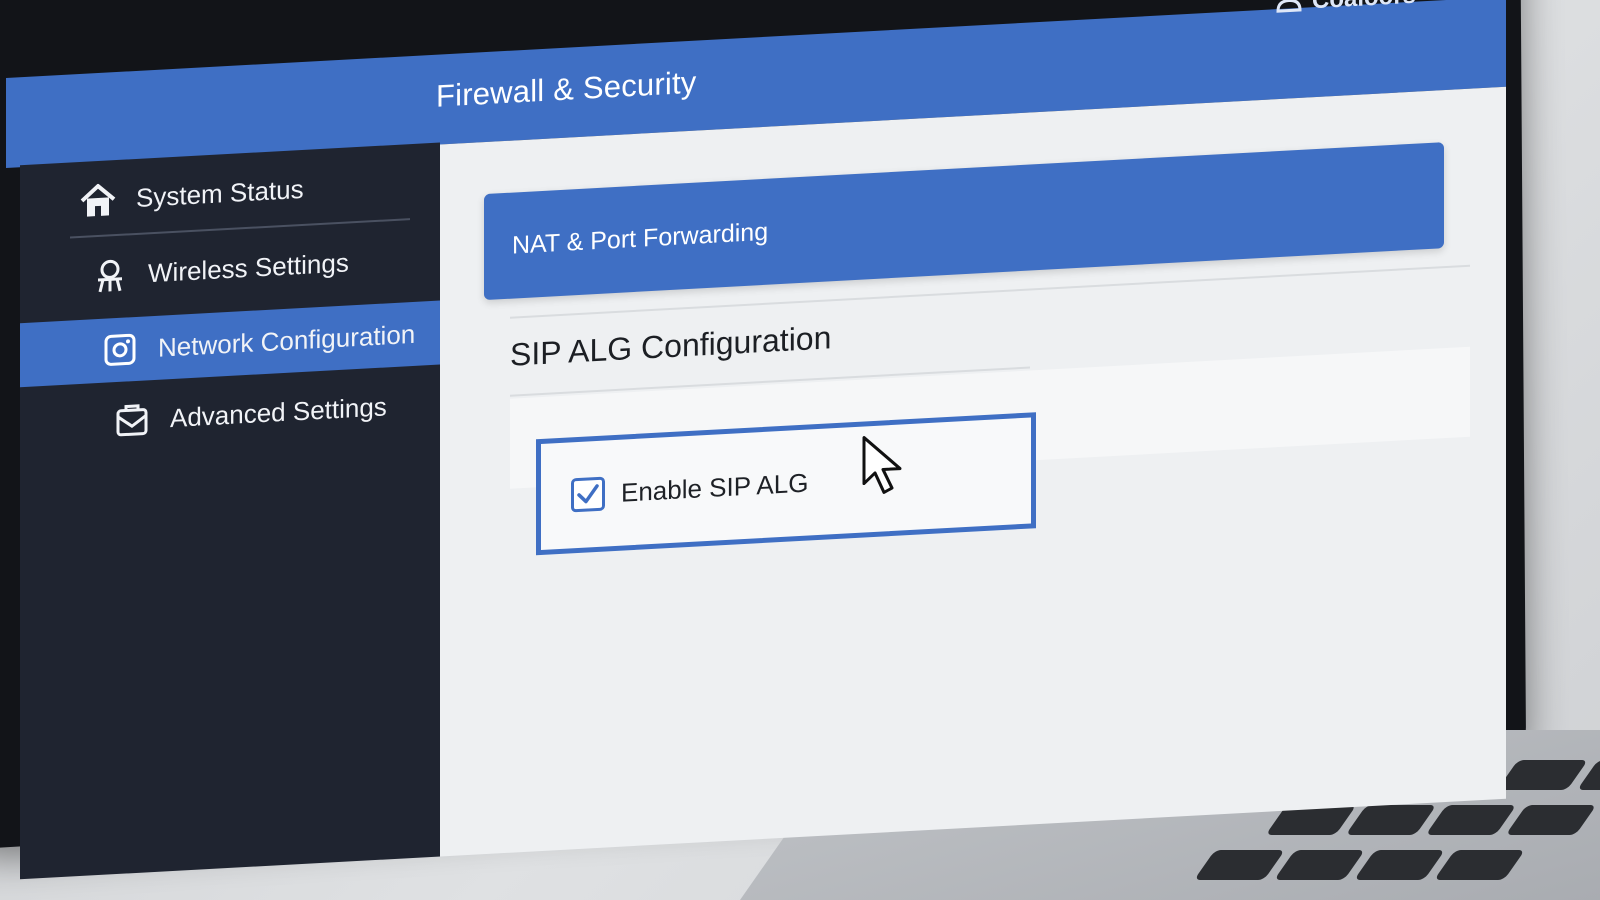  Describe the element at coordinates (964, 221) in the screenshot. I see `nat-port-forwarding-tab: NAT & Port Forwarding` at that location.